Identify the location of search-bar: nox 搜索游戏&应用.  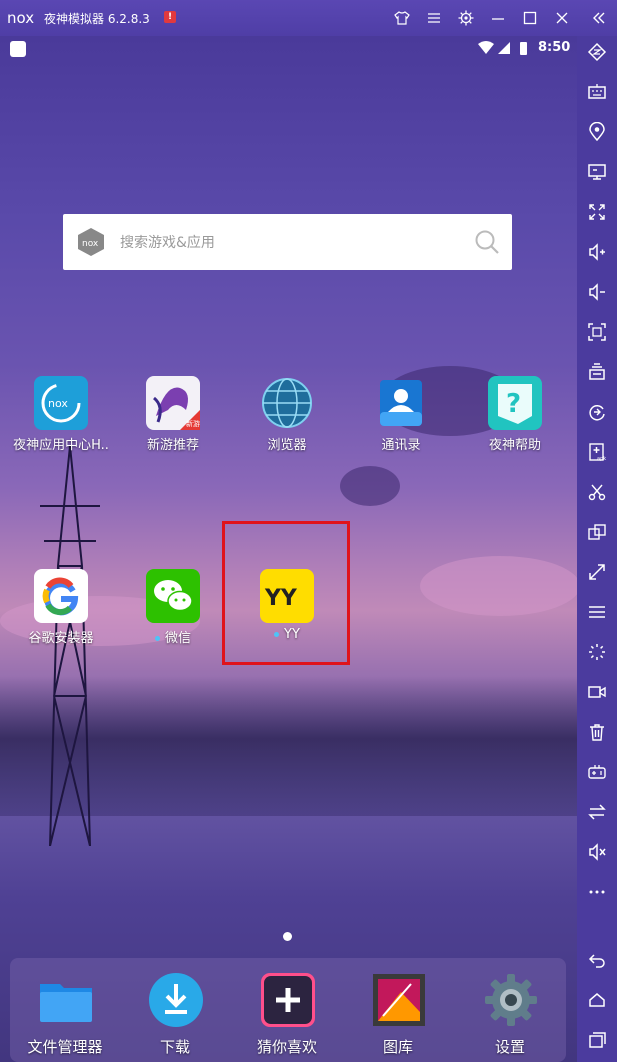
(287, 242).